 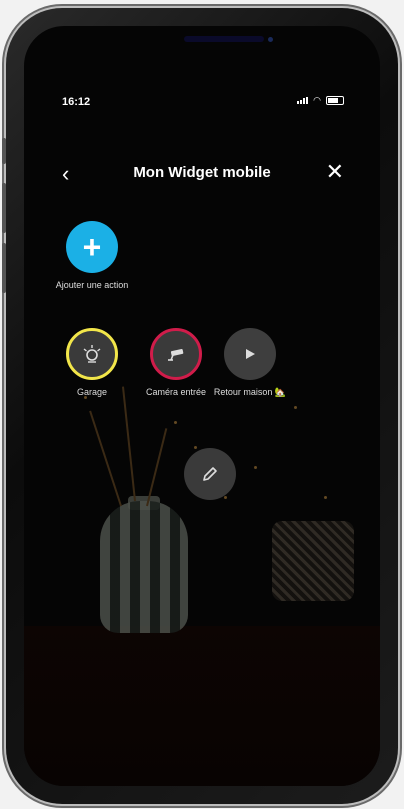 What do you see at coordinates (270, 39) in the screenshot?
I see `front-camera` at bounding box center [270, 39].